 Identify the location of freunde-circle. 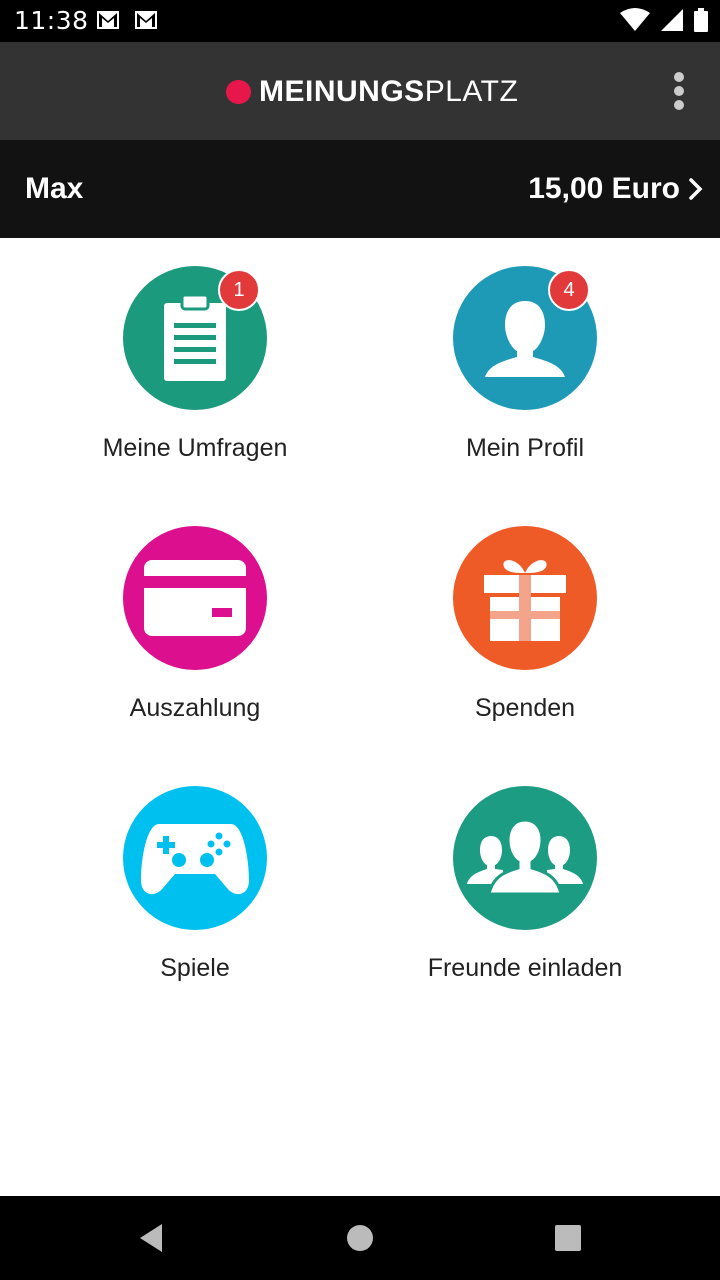
(525, 858).